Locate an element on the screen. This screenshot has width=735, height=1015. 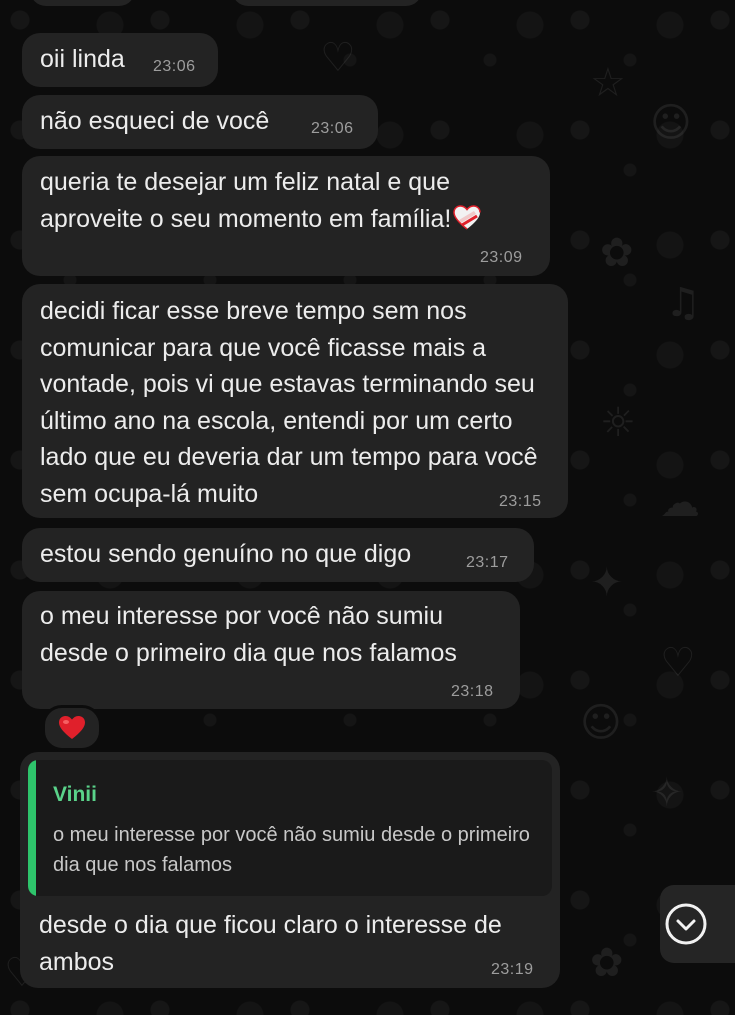
quote-accent-bar is located at coordinates (32, 828).